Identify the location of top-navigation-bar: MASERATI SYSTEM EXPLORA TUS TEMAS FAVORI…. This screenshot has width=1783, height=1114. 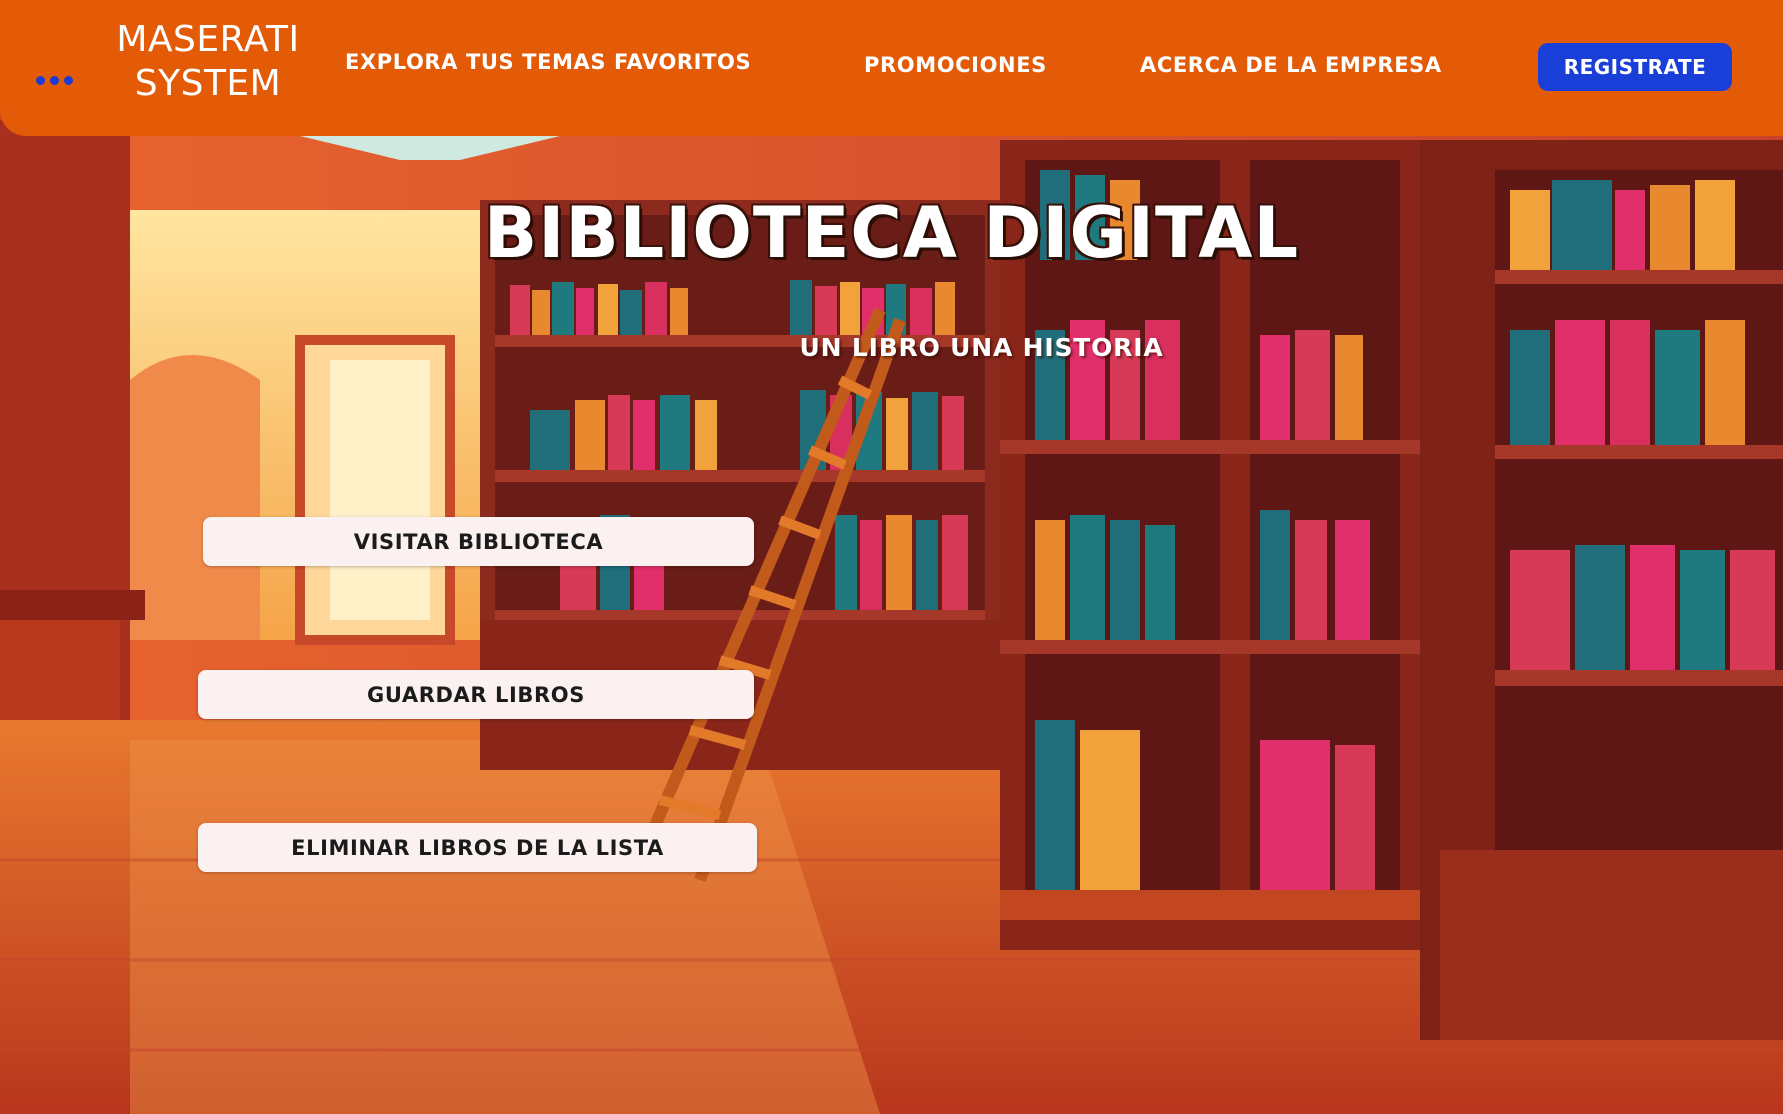
(891, 68).